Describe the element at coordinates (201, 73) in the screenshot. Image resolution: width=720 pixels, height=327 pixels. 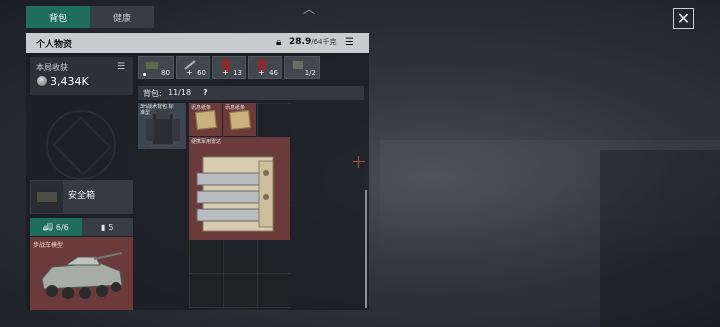
I see `slot-qty: 60` at that location.